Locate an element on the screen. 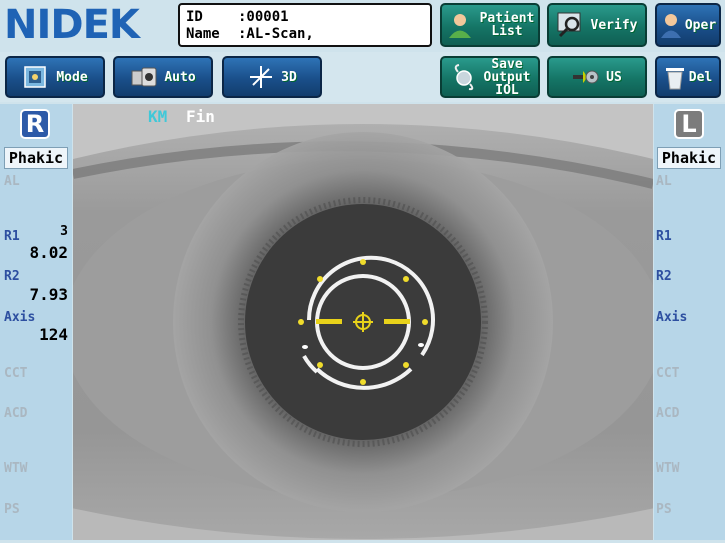 Image resolution: width=725 pixels, height=543 pixels. patient-id-label: ID is located at coordinates (194, 17).